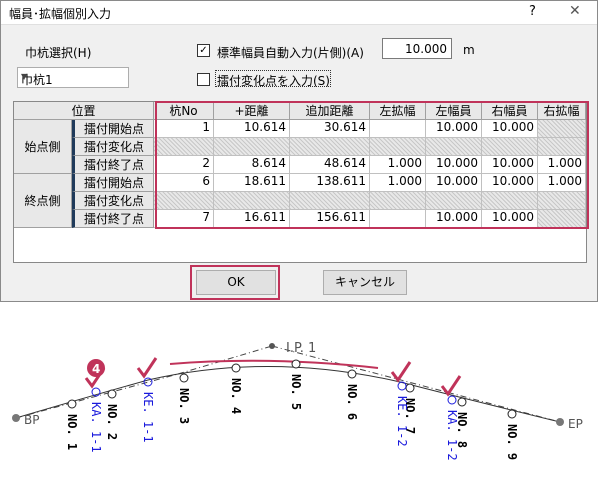 The width and height of the screenshot is (598, 497). Describe the element at coordinates (184, 111) in the screenshot. I see `col-header: 杭No` at that location.